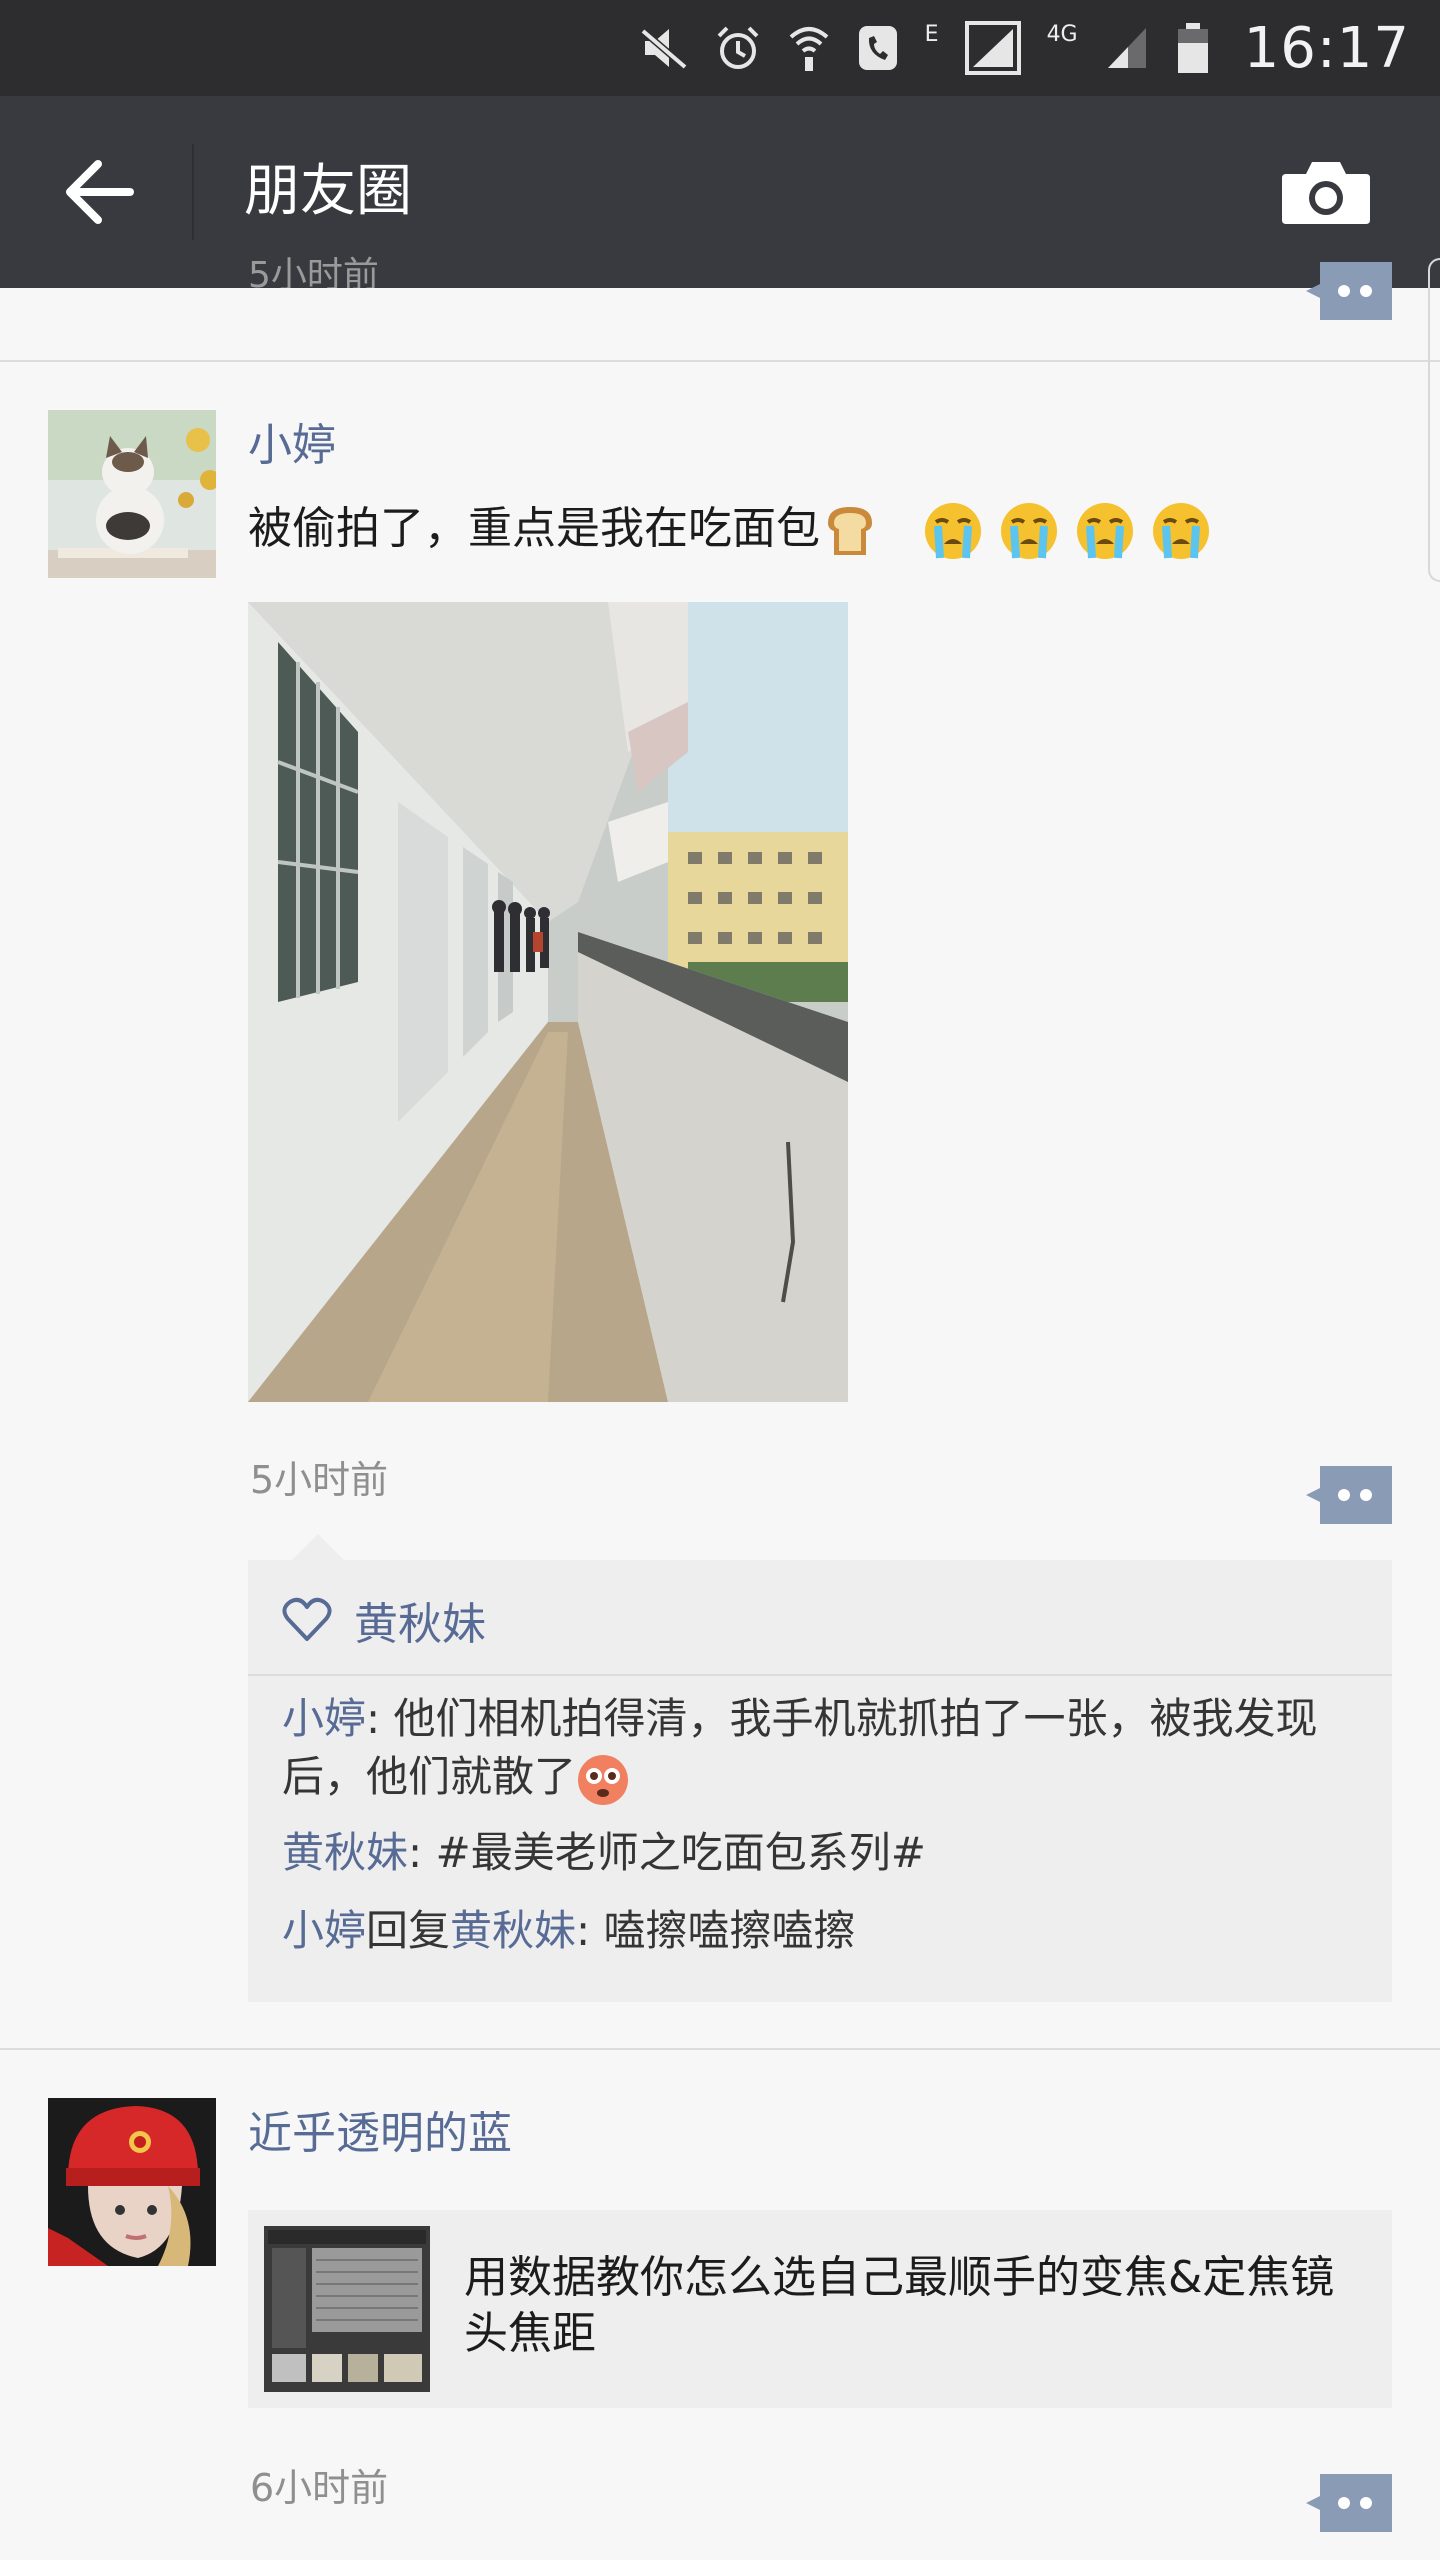  What do you see at coordinates (1126, 48) in the screenshot?
I see `signal-strength-icon` at bounding box center [1126, 48].